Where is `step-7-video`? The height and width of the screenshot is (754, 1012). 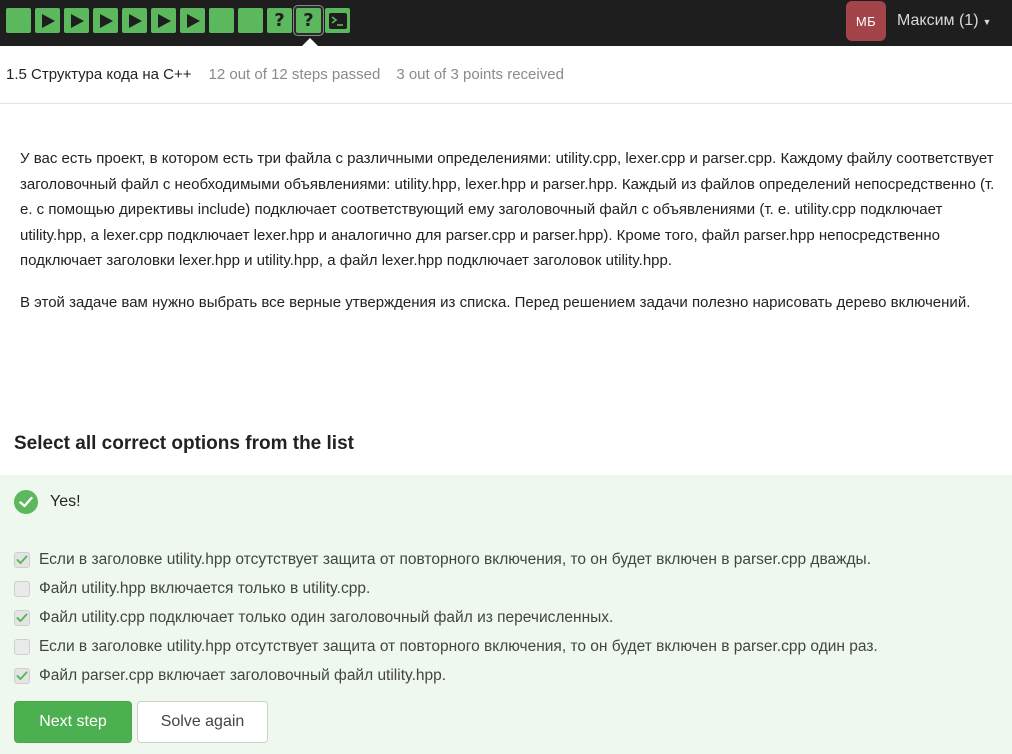
step-7-video is located at coordinates (192, 20).